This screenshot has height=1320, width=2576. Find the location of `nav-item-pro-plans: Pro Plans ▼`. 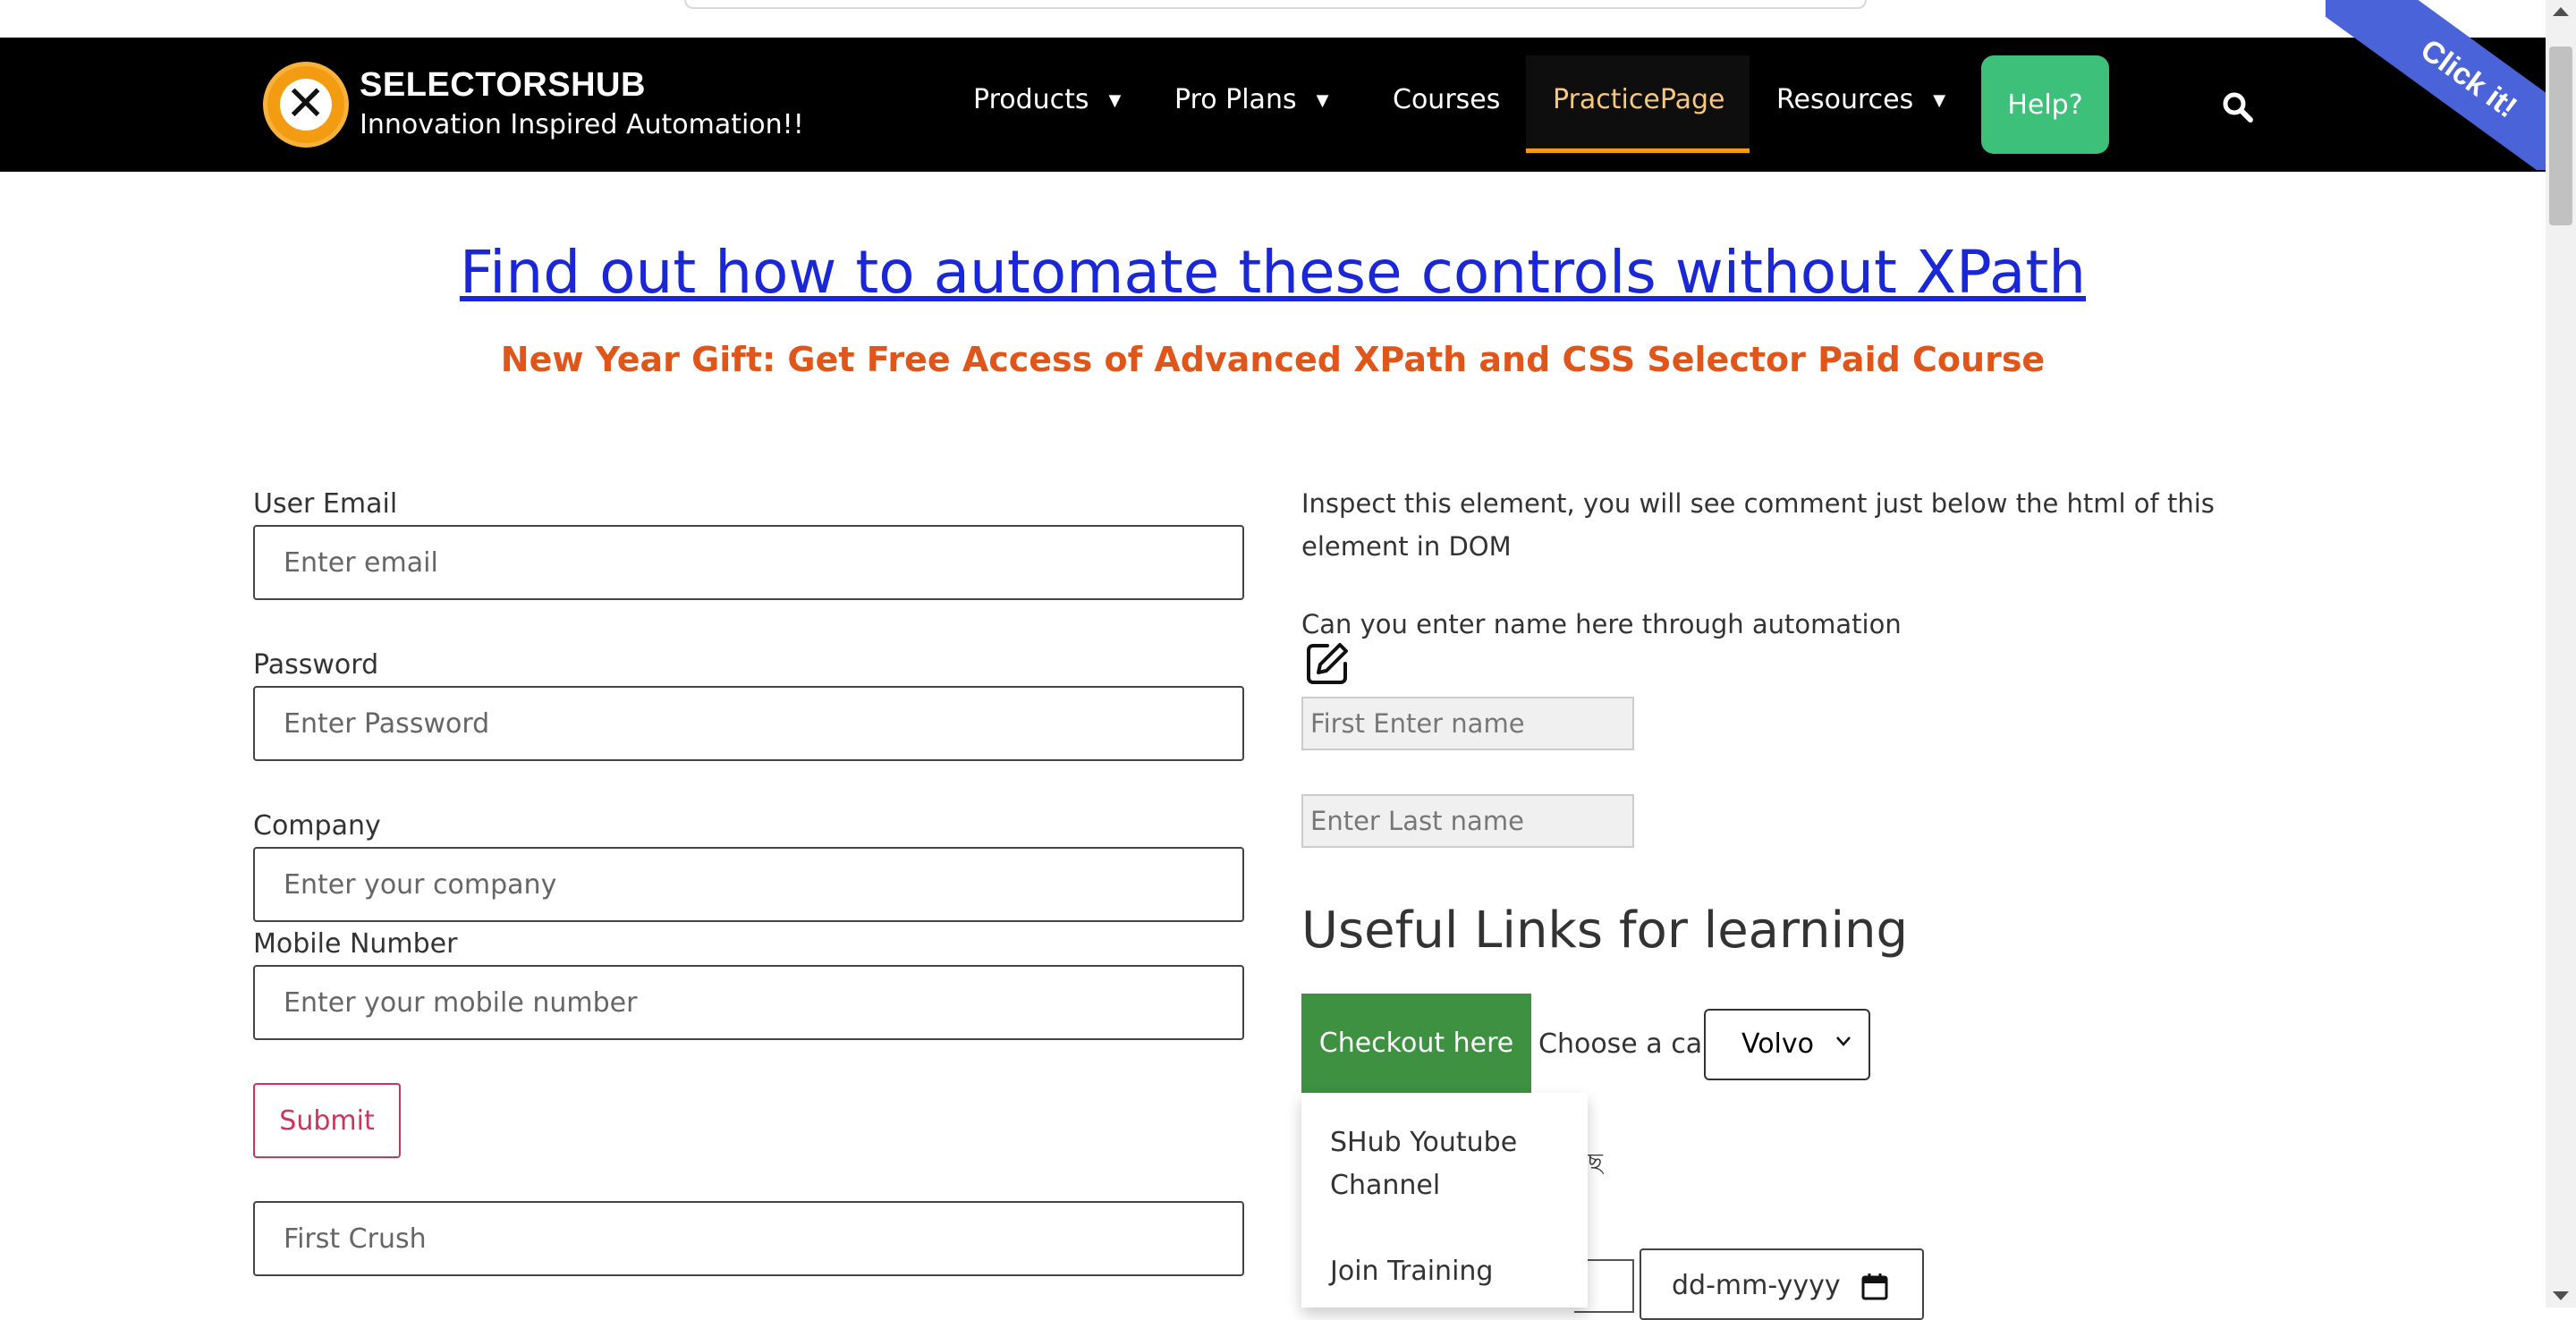

nav-item-pro-plans: Pro Plans ▼ is located at coordinates (1251, 99).